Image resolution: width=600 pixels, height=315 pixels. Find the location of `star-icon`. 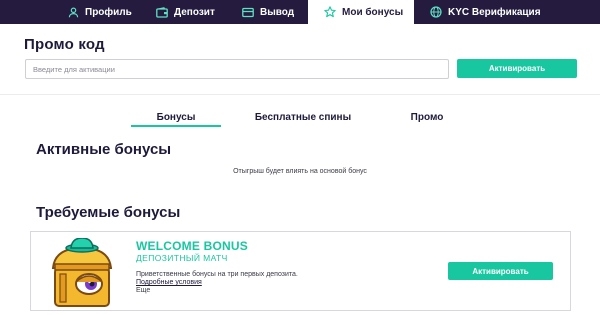

star-icon is located at coordinates (330, 12).